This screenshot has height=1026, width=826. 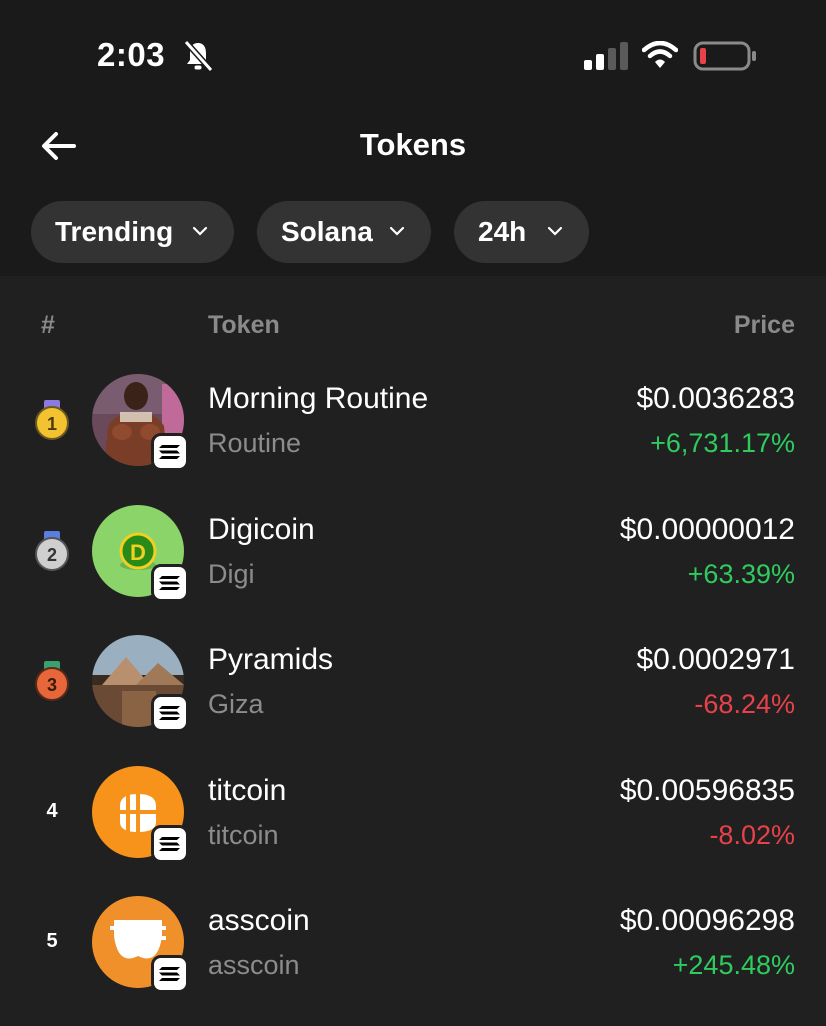 I want to click on rank-number: 4, so click(x=52, y=811).